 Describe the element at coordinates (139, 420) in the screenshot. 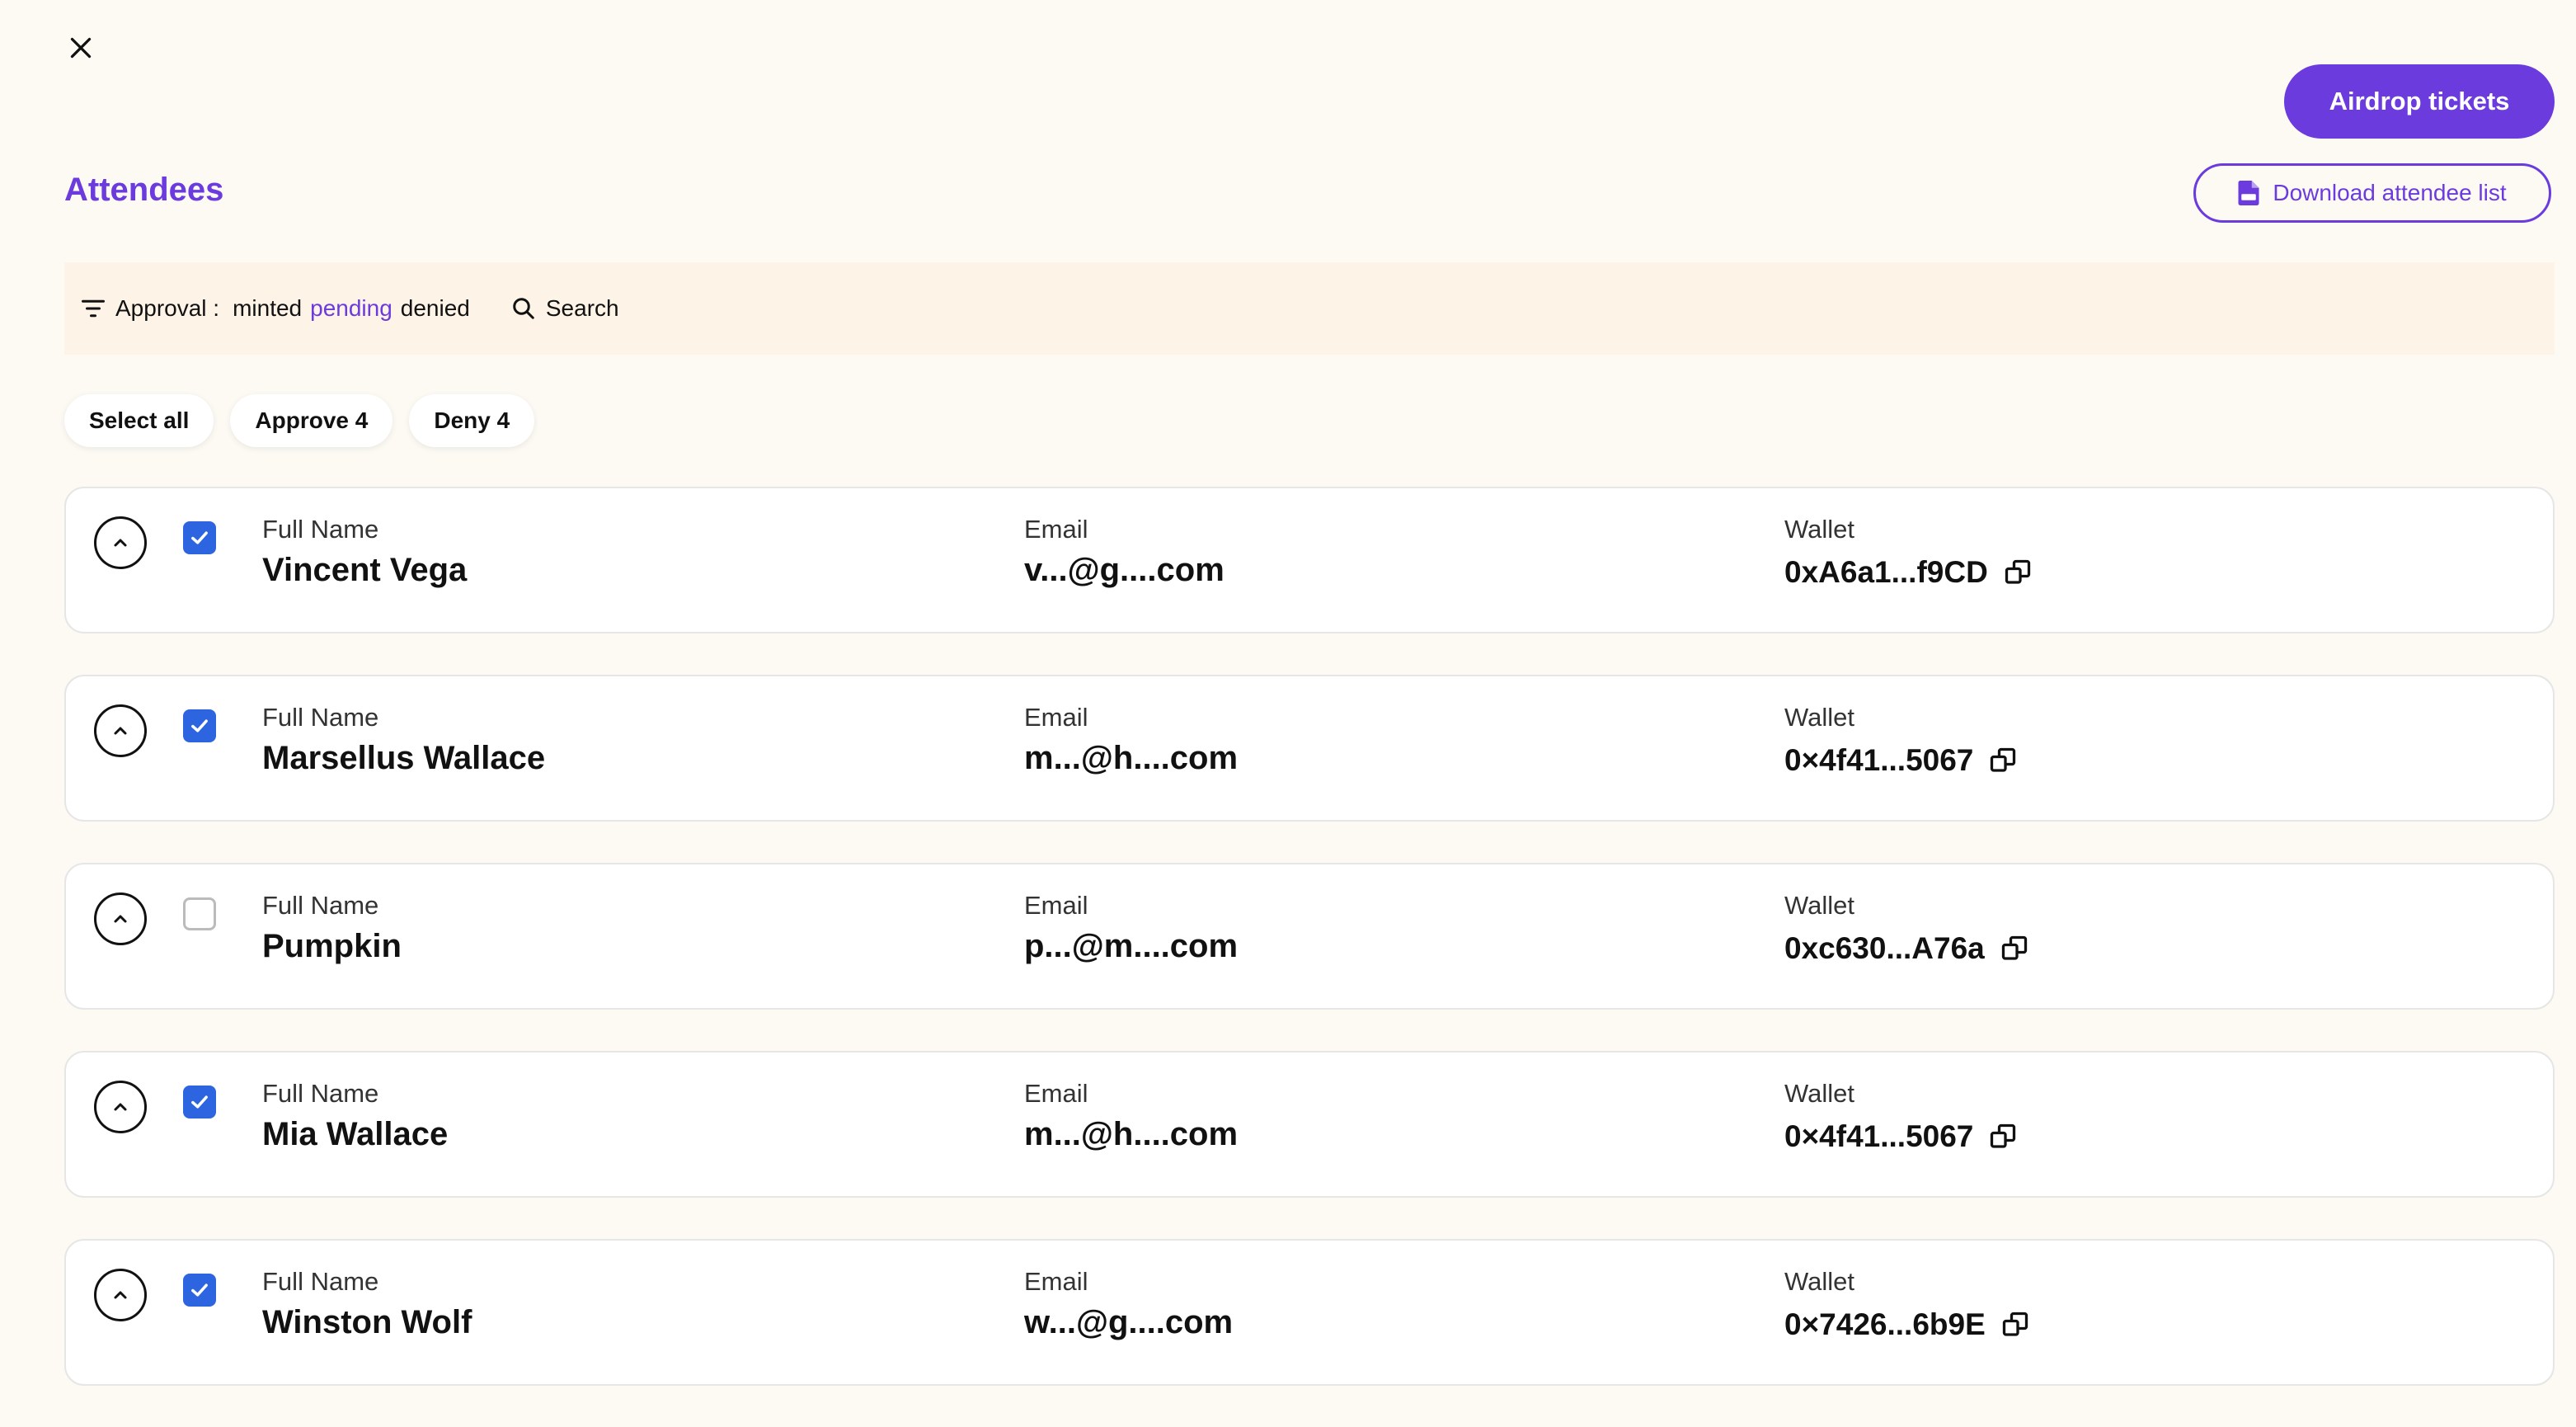

I see `select-all-button: Select all` at that location.